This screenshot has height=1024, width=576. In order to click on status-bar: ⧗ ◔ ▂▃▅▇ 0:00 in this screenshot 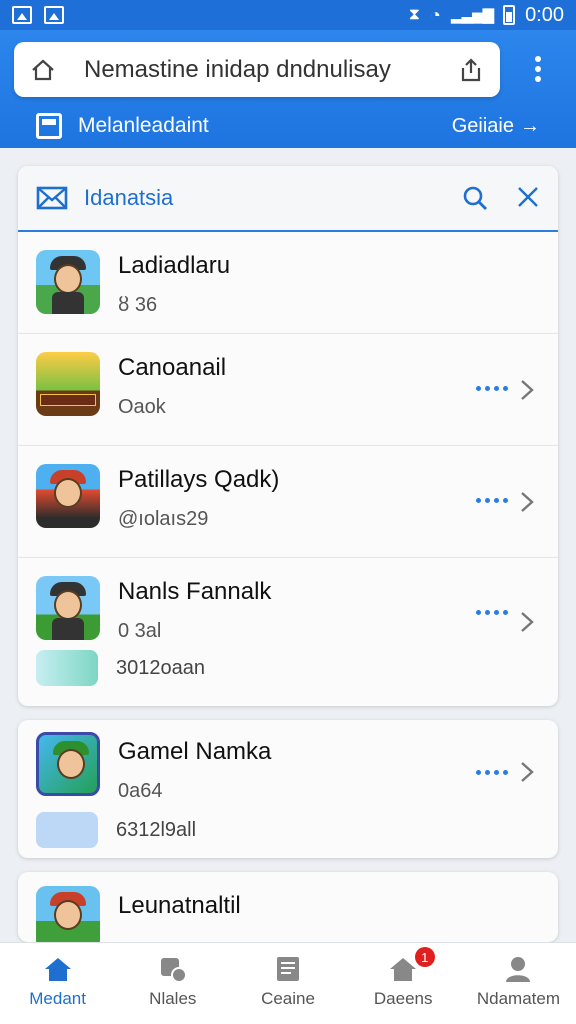, I will do `click(288, 15)`.